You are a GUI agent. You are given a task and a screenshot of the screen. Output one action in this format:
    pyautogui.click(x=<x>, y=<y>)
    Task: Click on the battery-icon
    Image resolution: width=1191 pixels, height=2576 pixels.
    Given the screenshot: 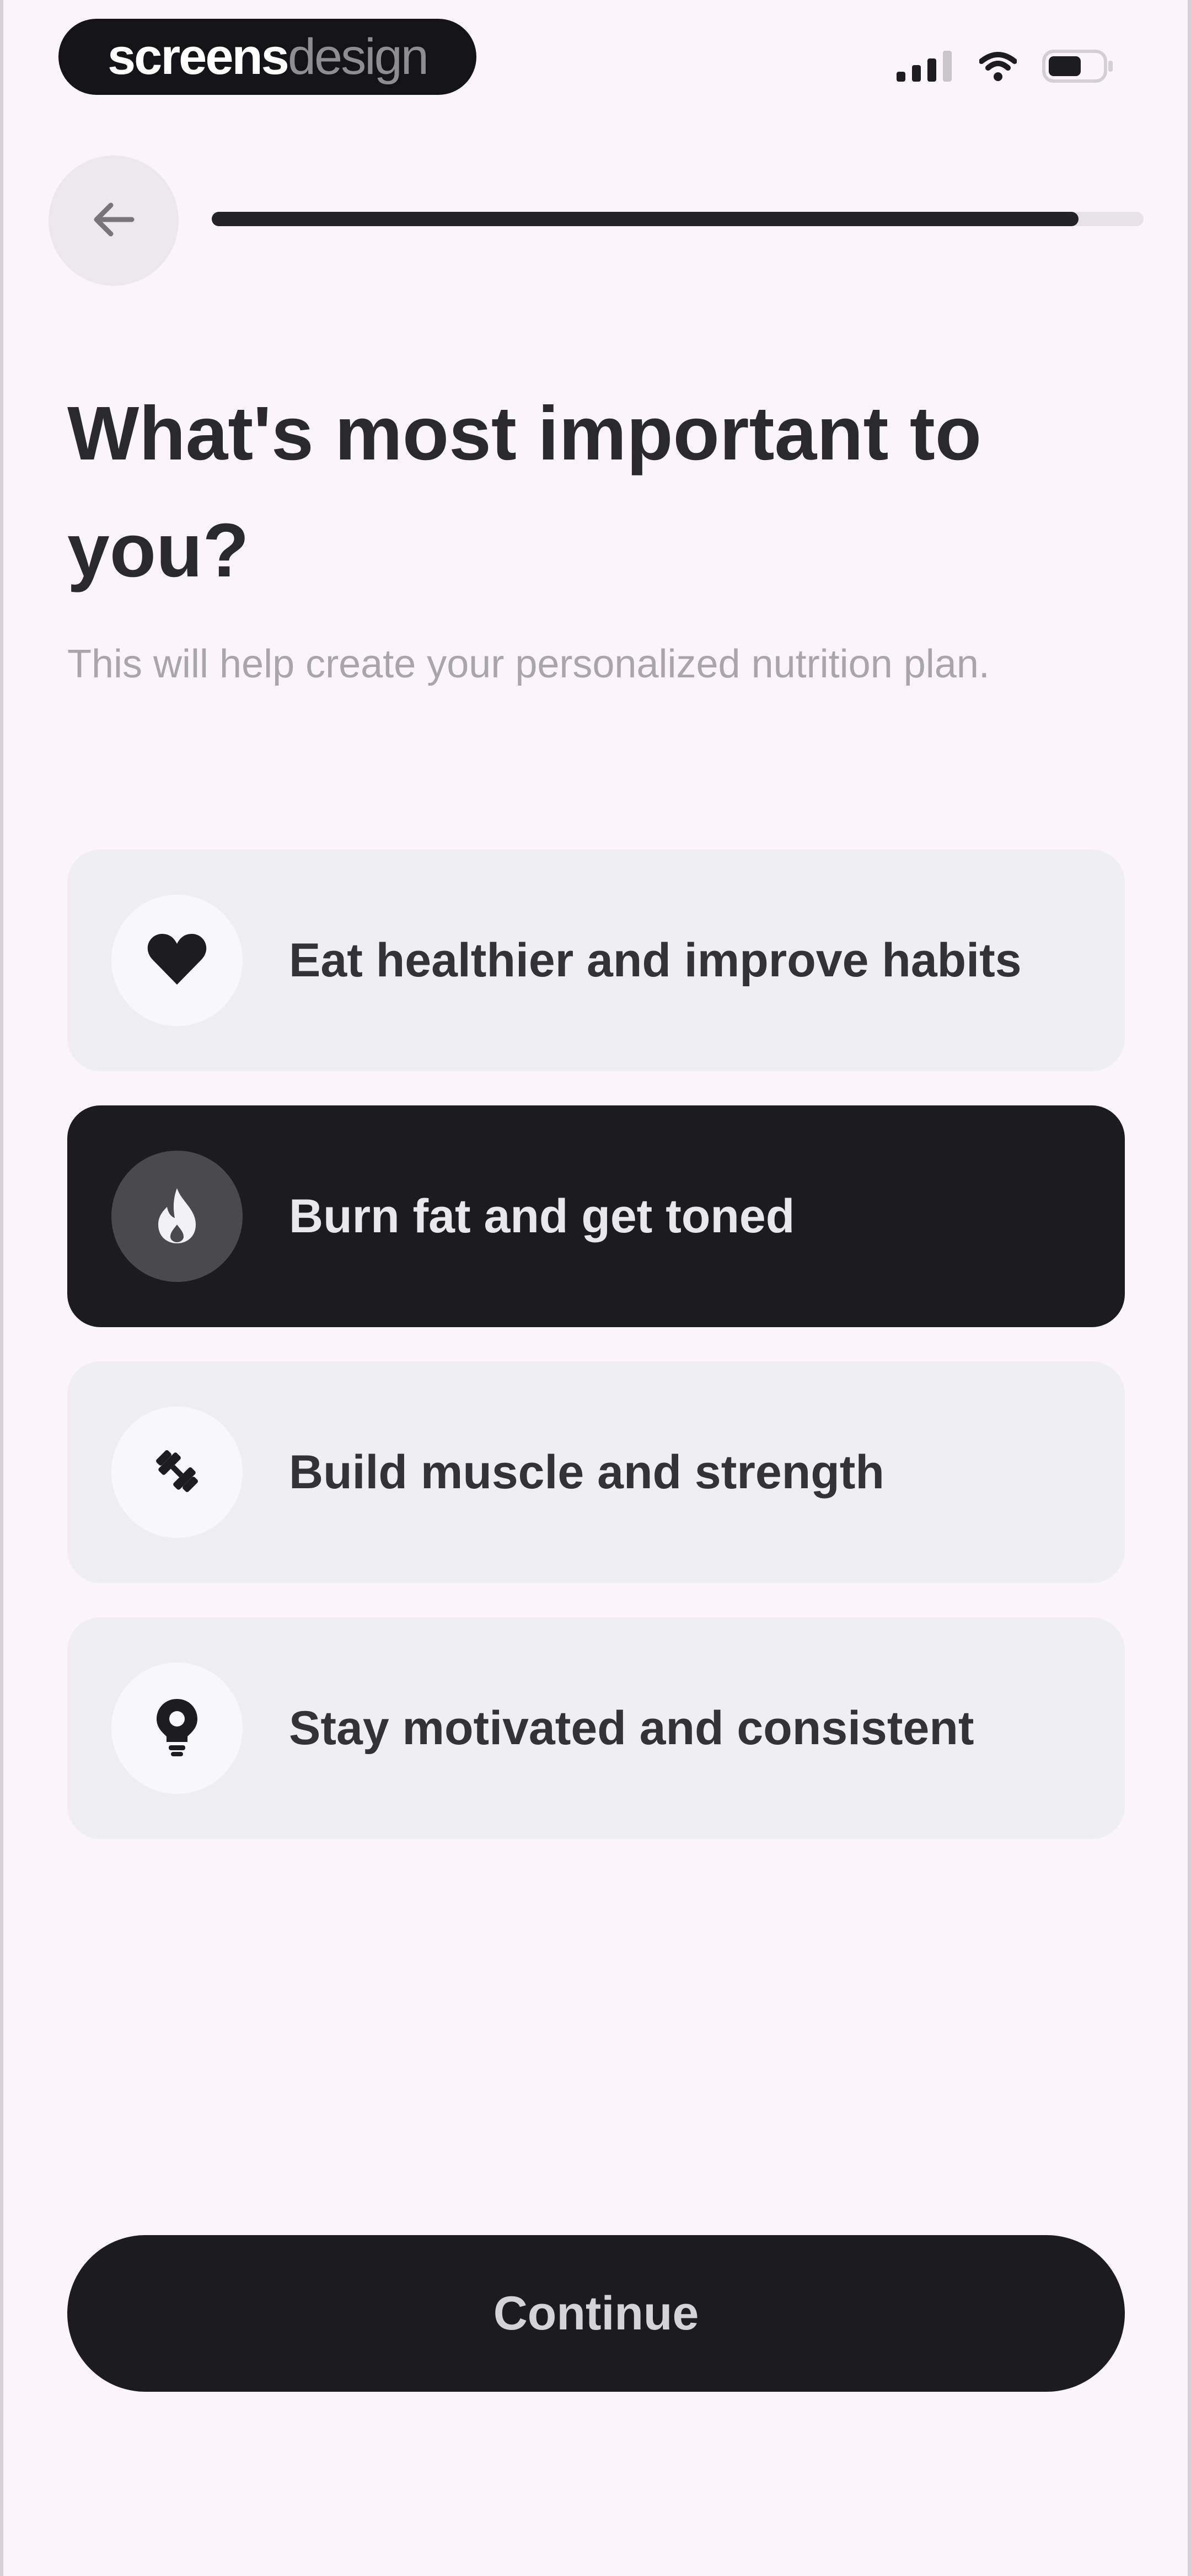 What is the action you would take?
    pyautogui.click(x=1078, y=67)
    